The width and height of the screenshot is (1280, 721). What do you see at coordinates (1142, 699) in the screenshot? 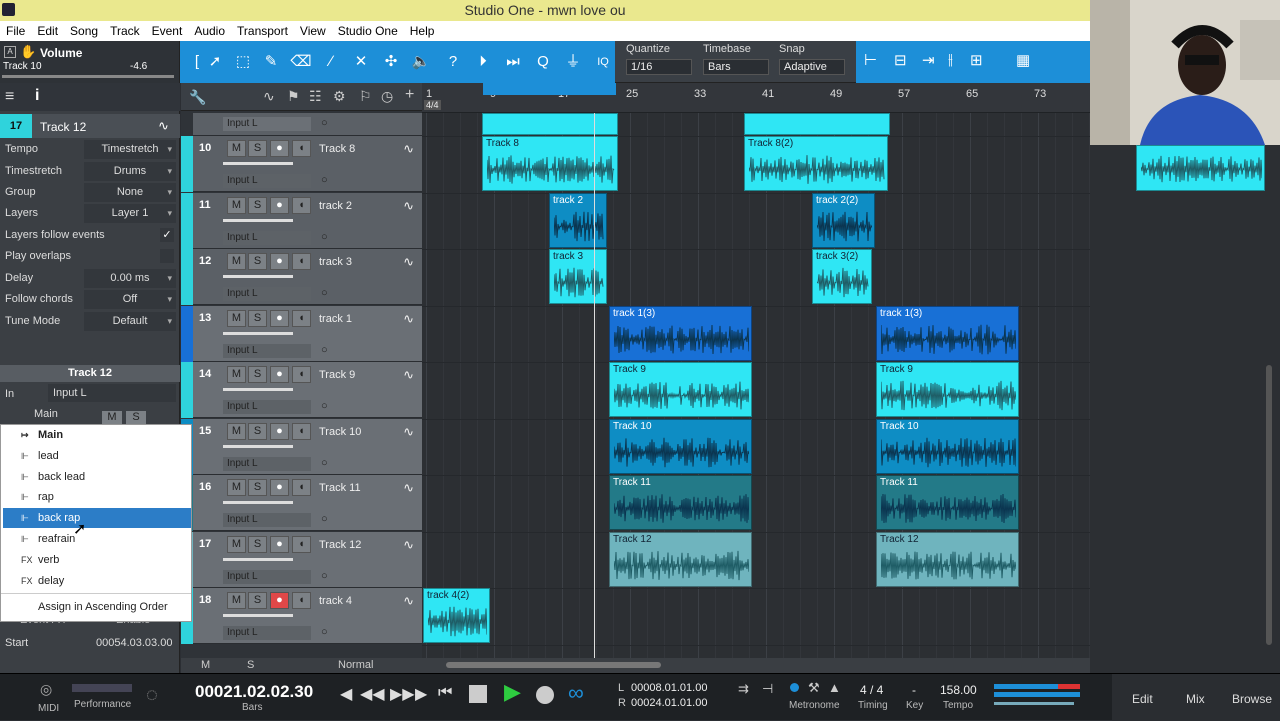
I see `edit-button: Edit` at bounding box center [1142, 699].